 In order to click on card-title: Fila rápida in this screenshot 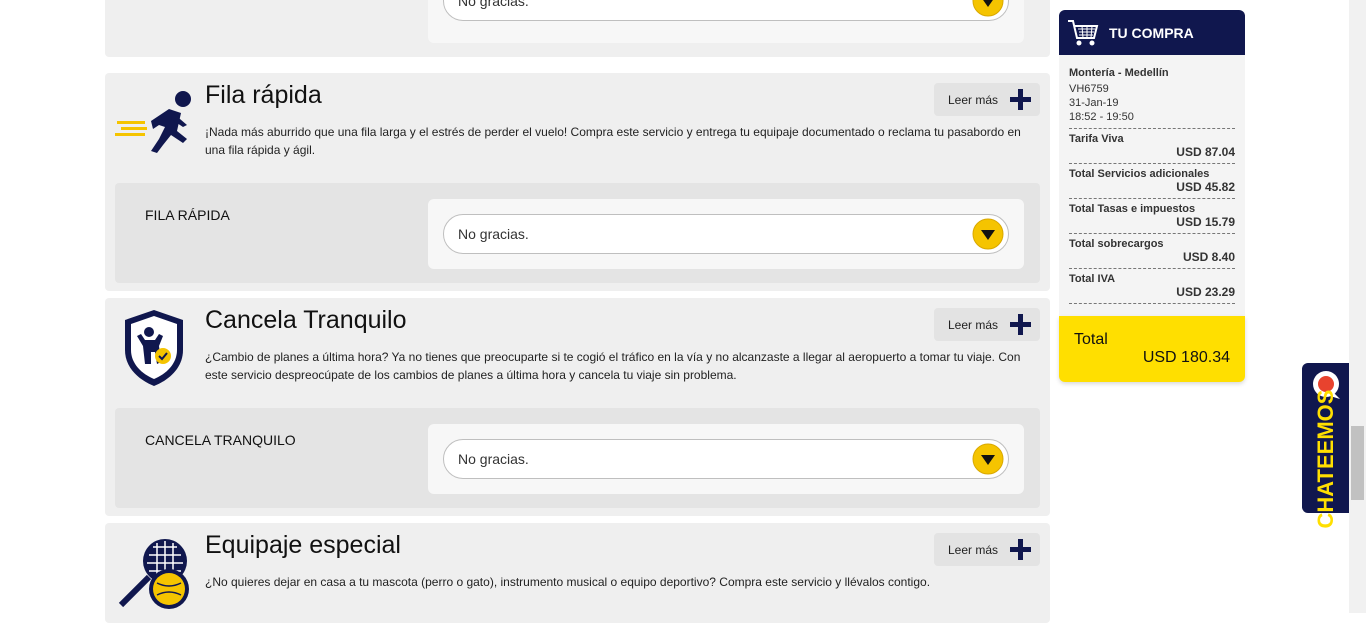, I will do `click(263, 95)`.